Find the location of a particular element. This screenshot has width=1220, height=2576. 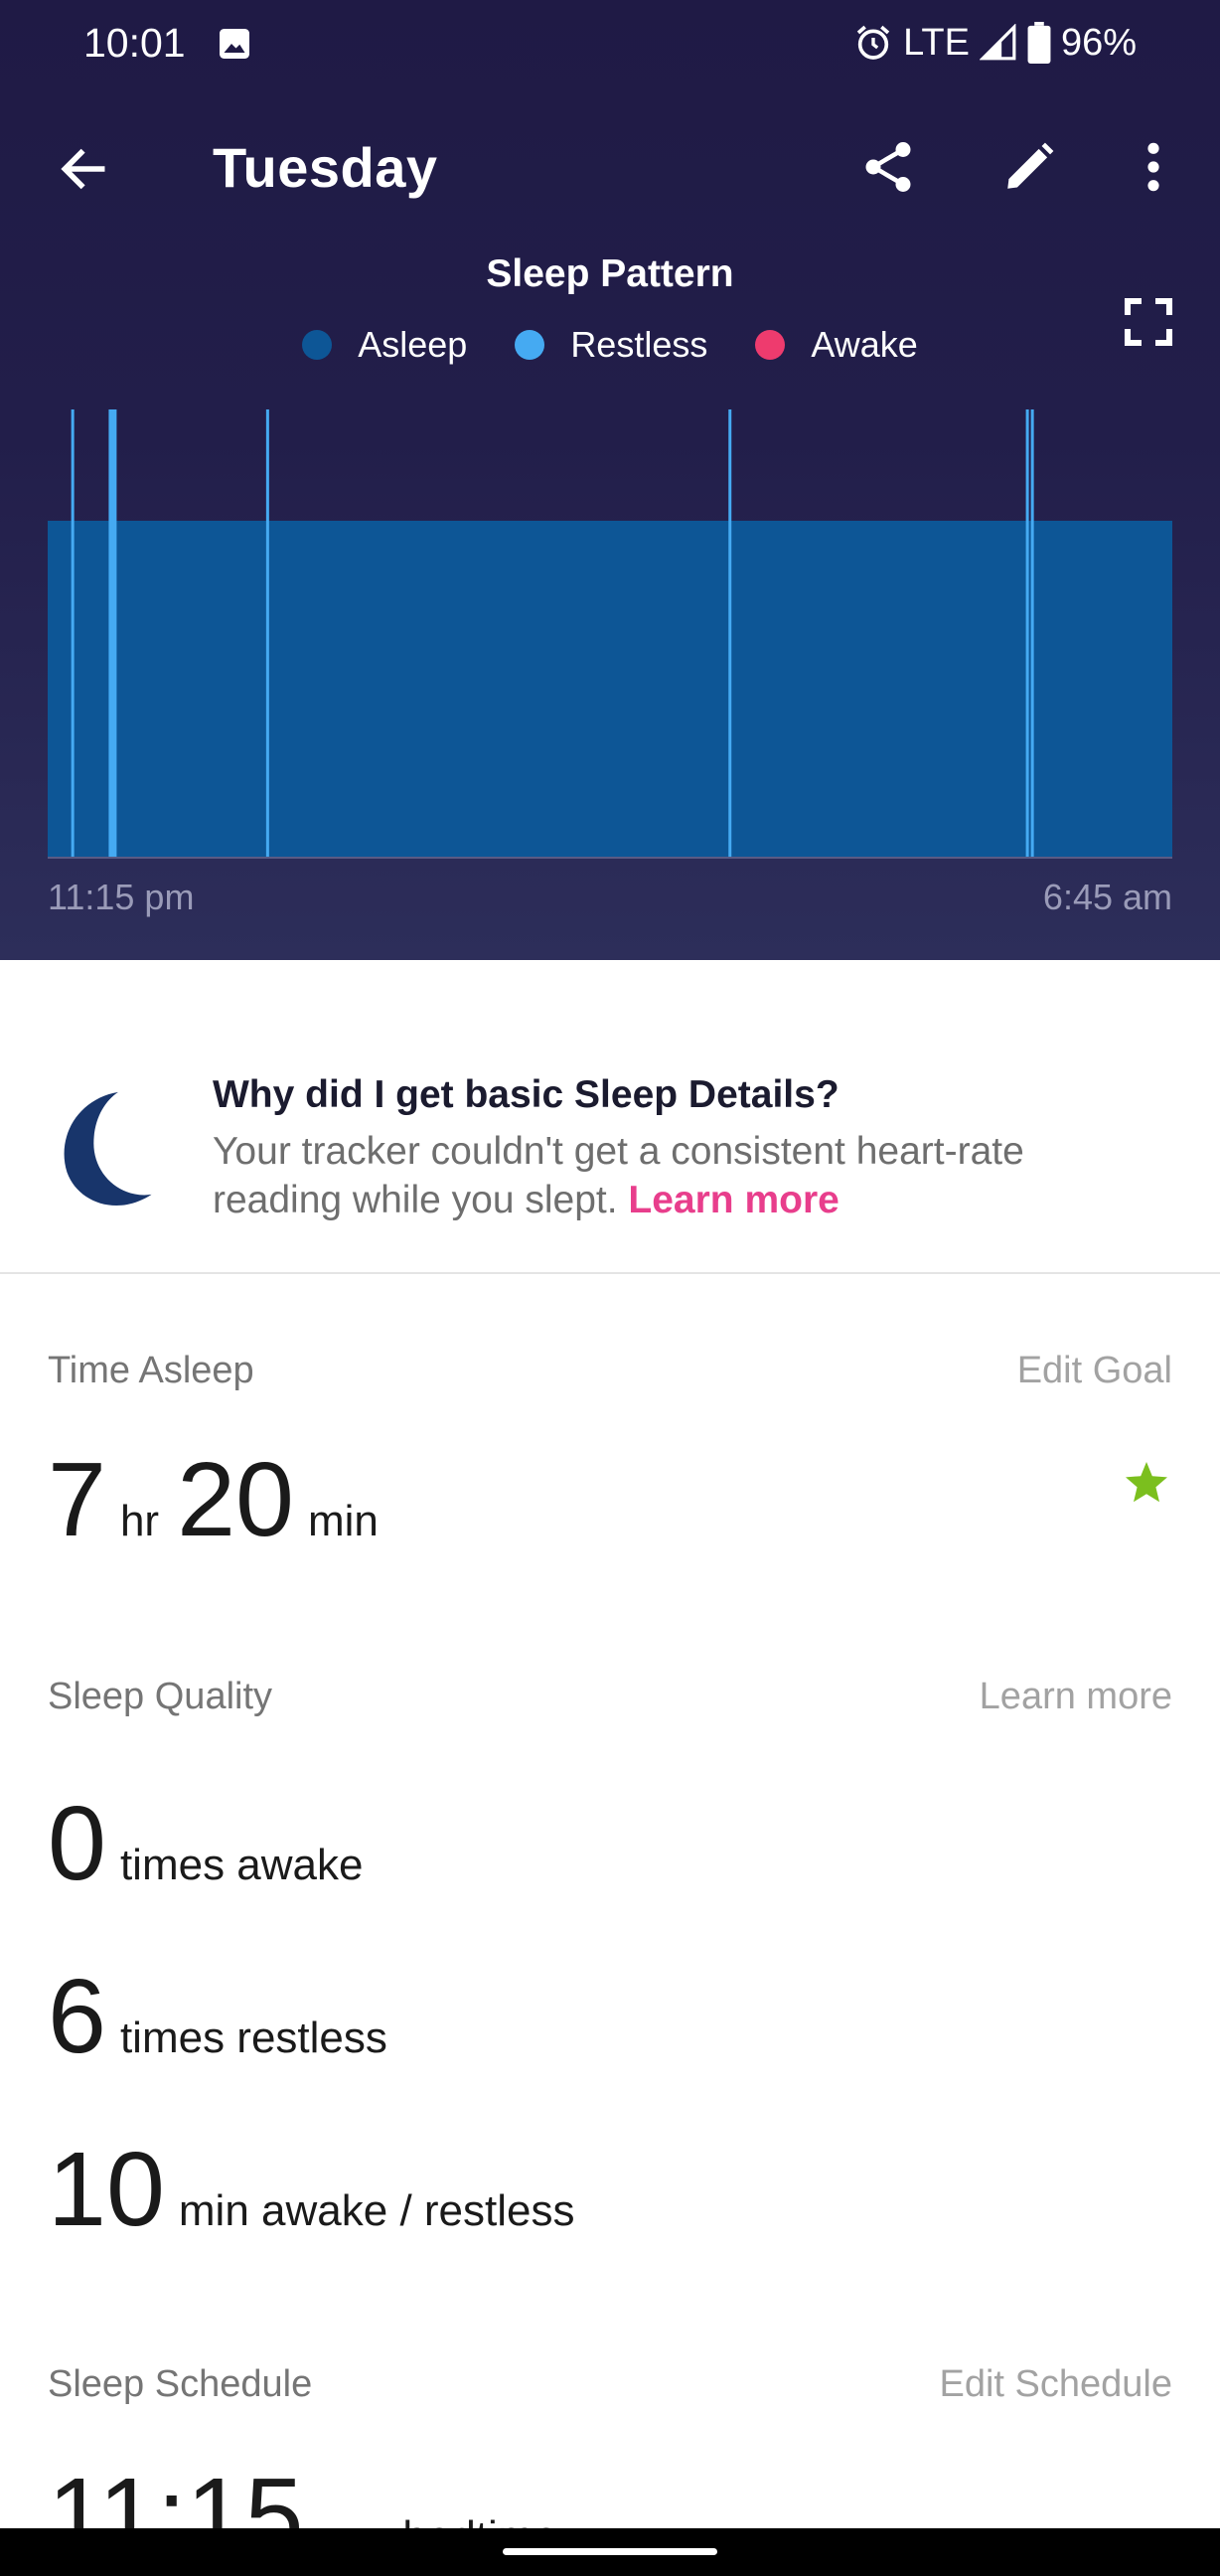

arrow-back-icon is located at coordinates (83, 169).